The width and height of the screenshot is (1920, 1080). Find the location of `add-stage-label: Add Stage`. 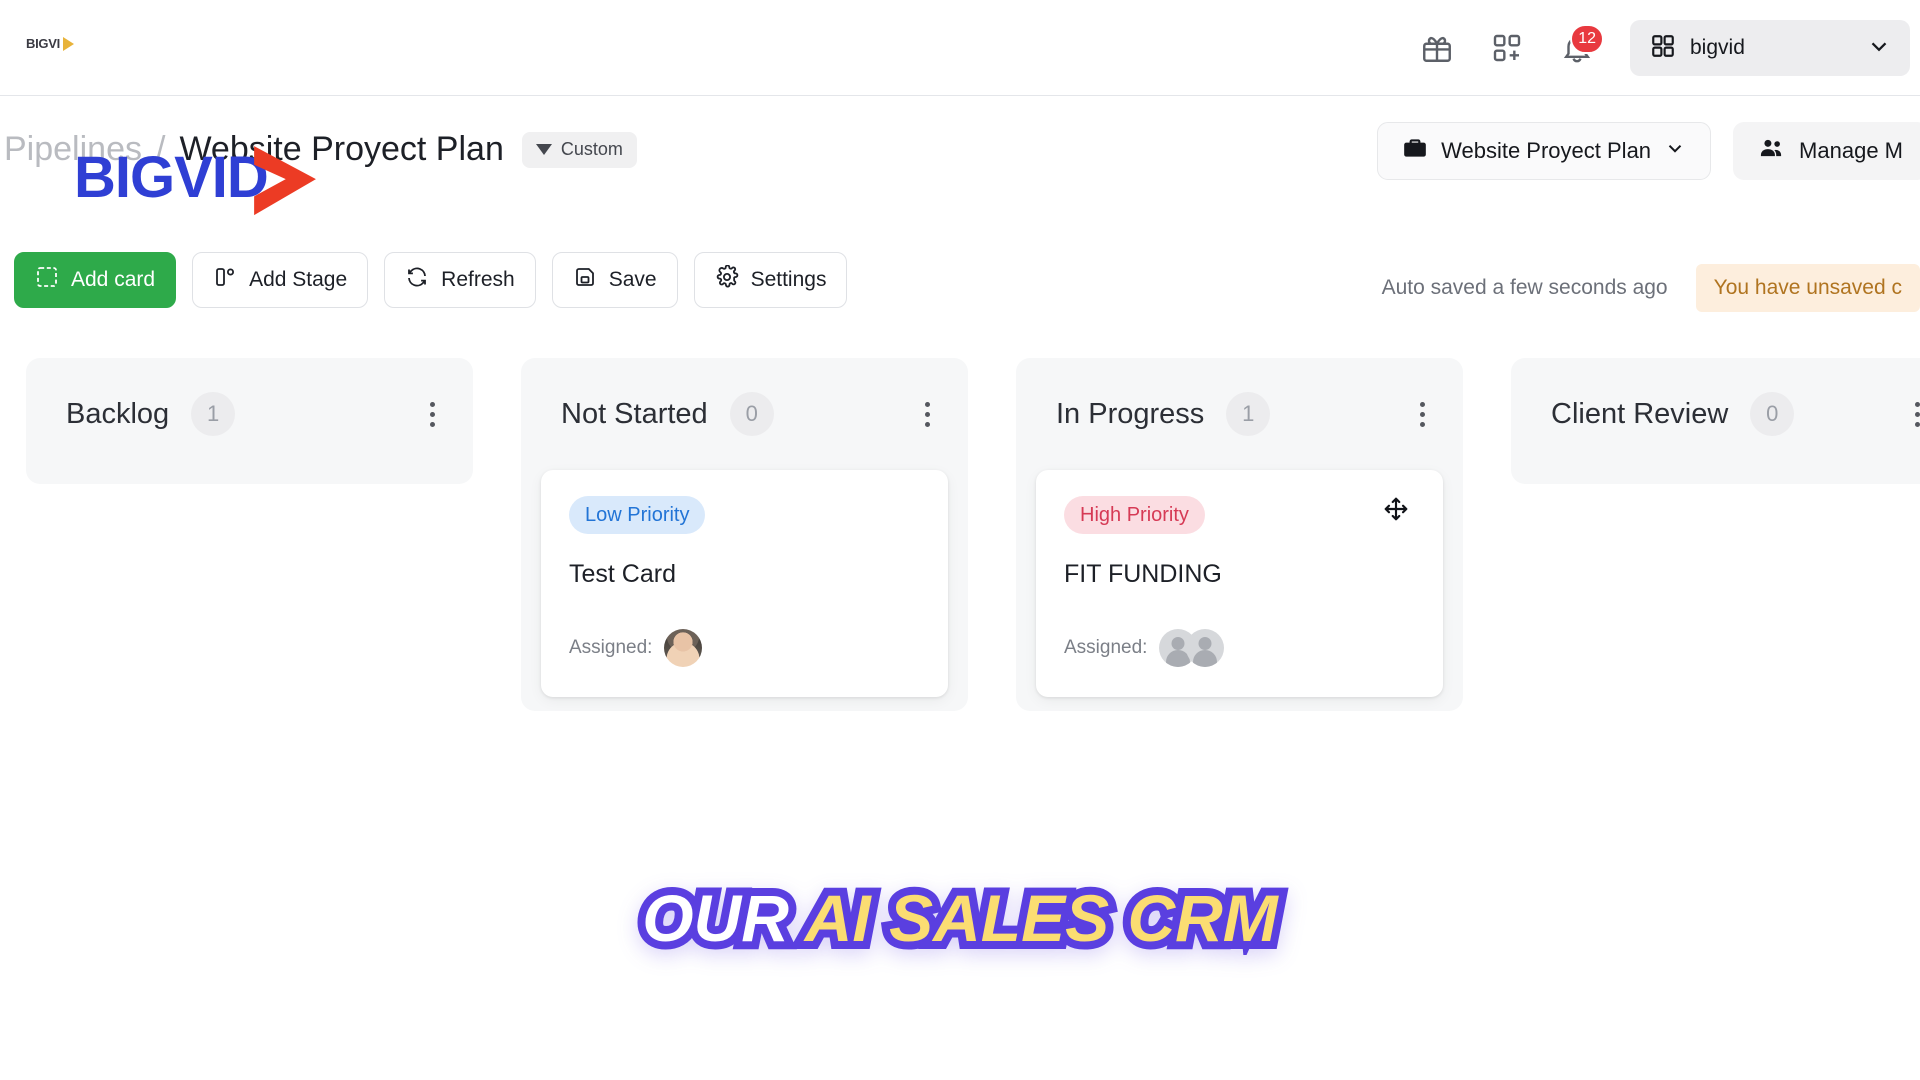

add-stage-label: Add Stage is located at coordinates (298, 279).